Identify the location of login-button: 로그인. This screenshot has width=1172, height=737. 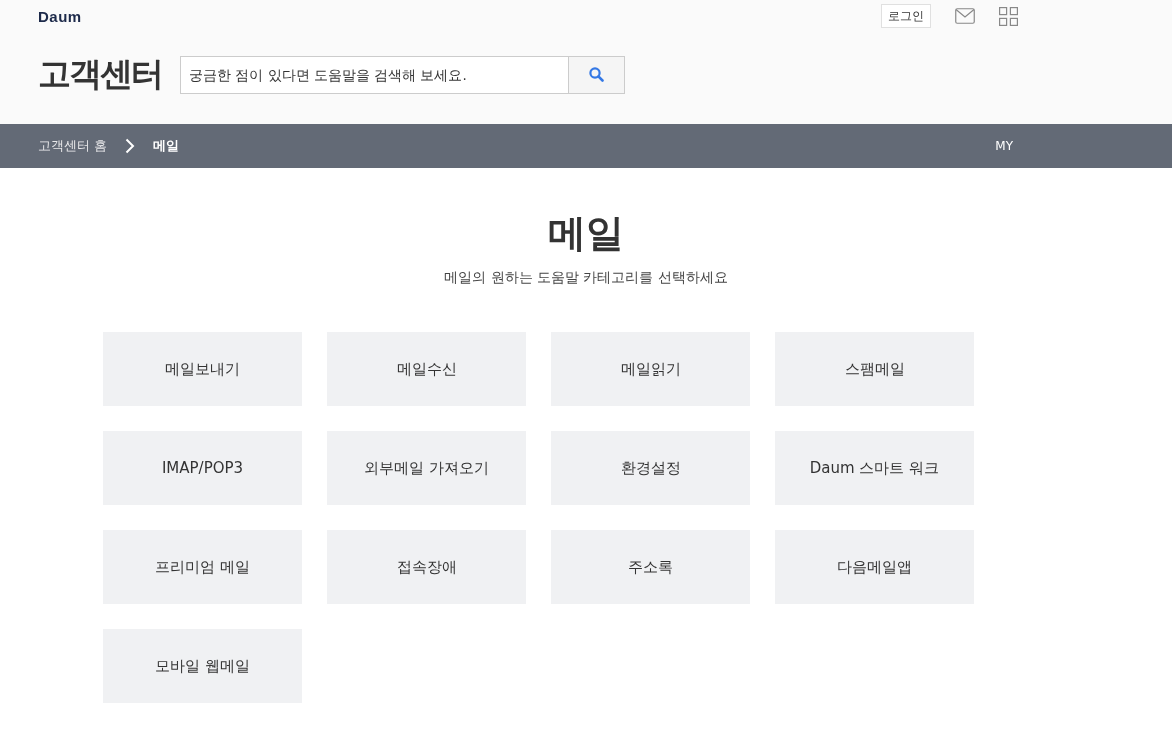
(906, 16).